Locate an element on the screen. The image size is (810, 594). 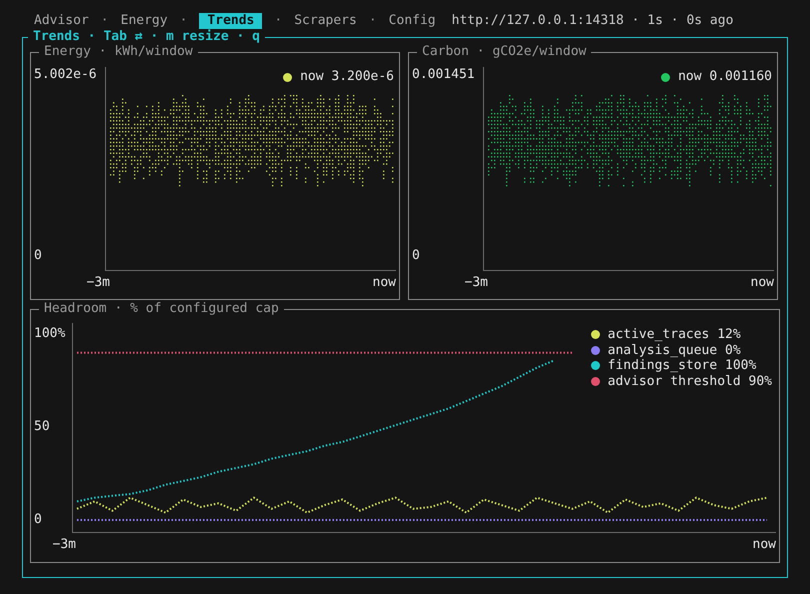
tab: Config is located at coordinates (412, 21).